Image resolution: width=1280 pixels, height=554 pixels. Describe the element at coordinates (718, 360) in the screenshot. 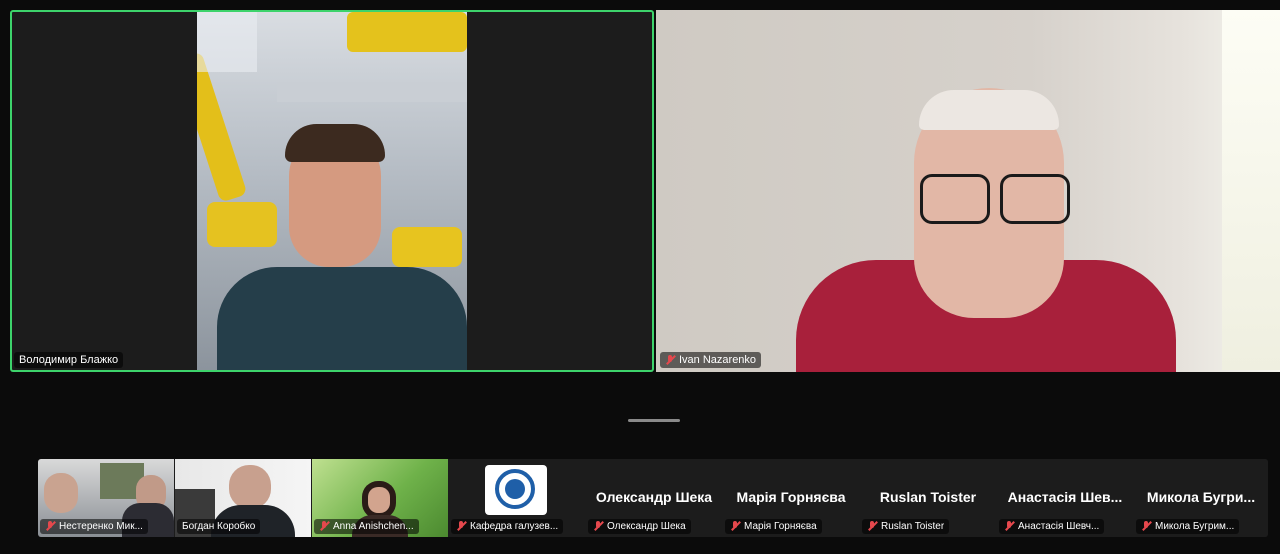

I see `participant-name: Ivan Nazarenko` at that location.